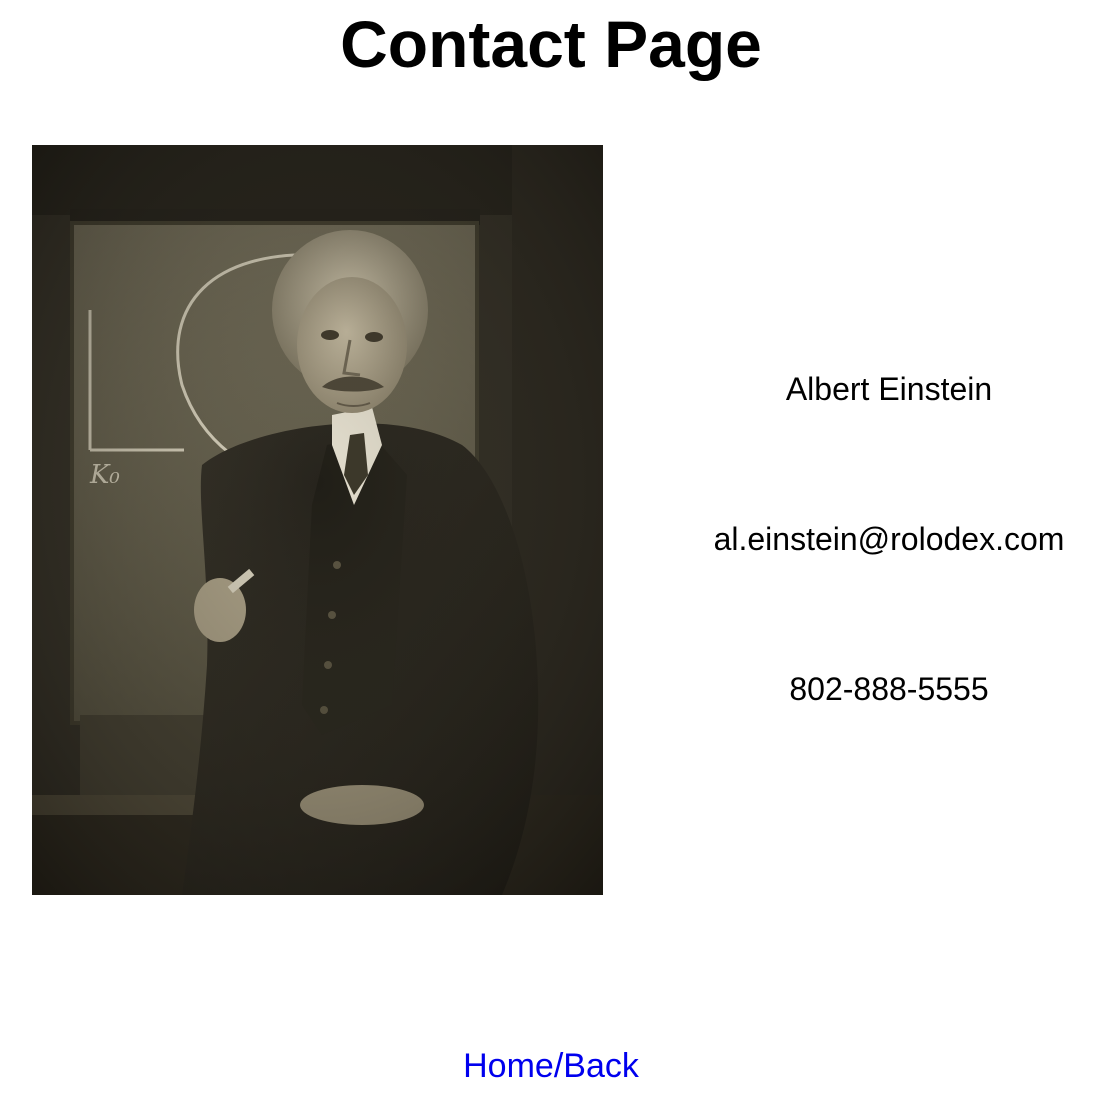 The image size is (1102, 1100). I want to click on home-back-link: Home/Back, so click(551, 1066).